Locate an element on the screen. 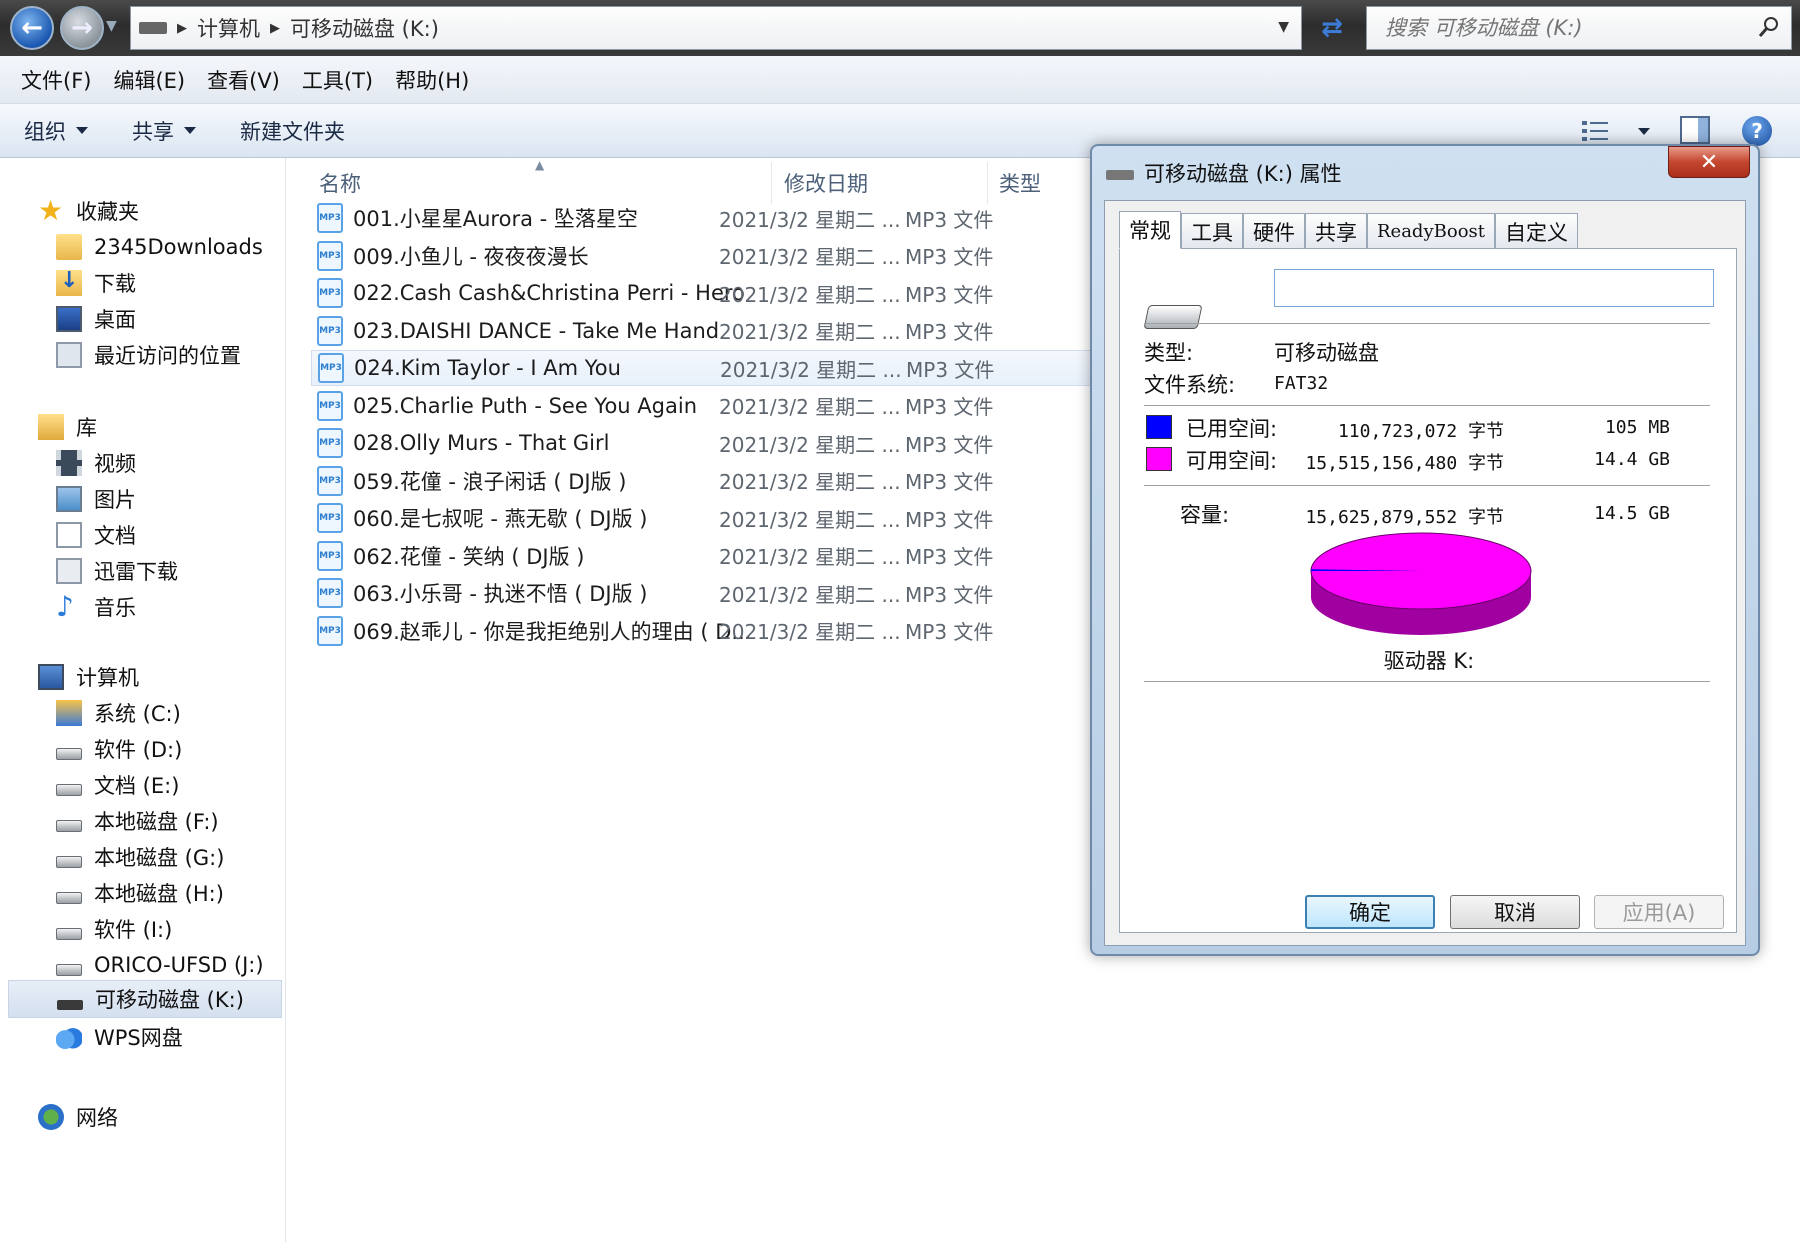 The width and height of the screenshot is (1800, 1242). sidebar-item-pictures: 图片 is located at coordinates (96, 499).